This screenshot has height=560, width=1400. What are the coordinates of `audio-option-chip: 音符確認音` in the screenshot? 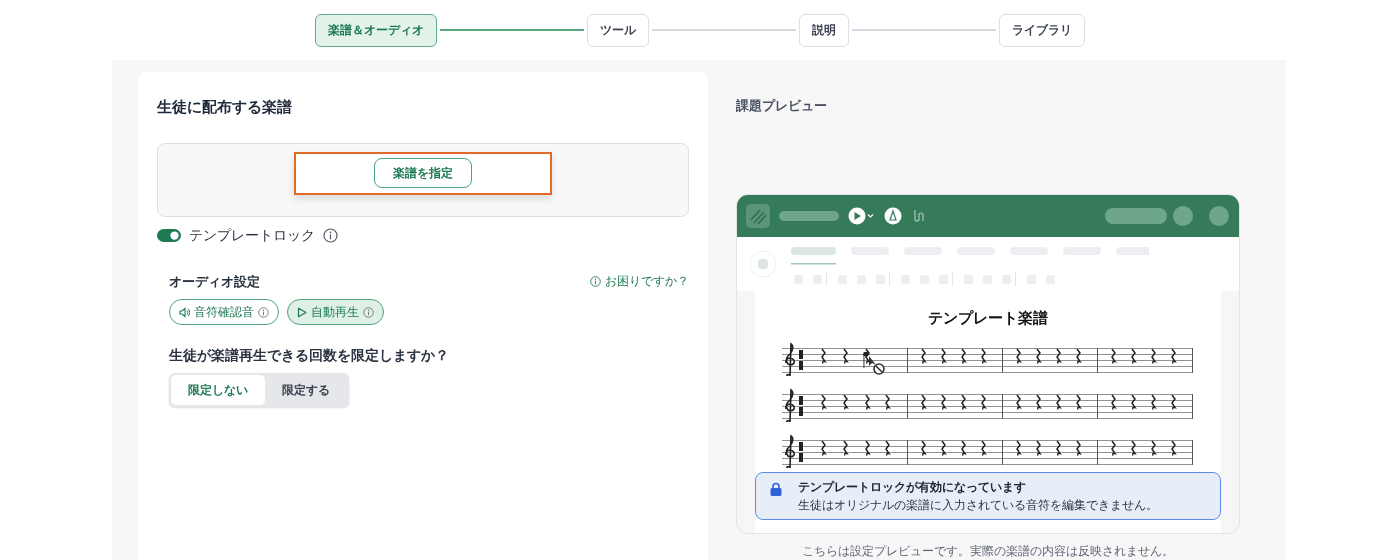 It's located at (224, 312).